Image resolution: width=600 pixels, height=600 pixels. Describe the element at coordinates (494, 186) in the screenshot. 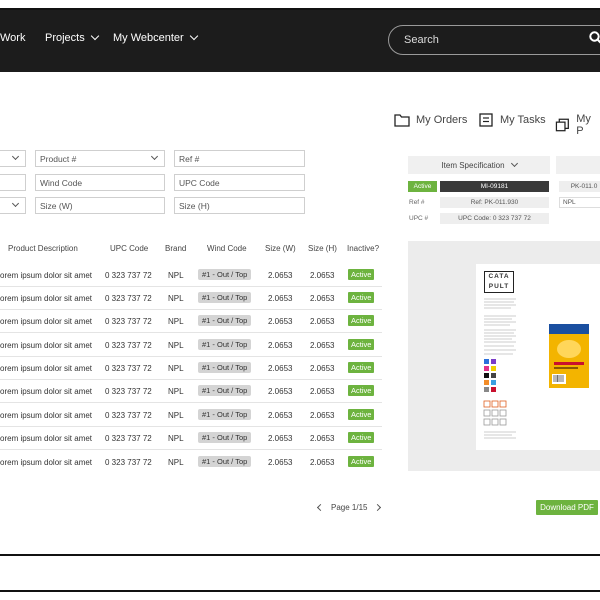

I see `spec-item-id: MI-09181` at that location.